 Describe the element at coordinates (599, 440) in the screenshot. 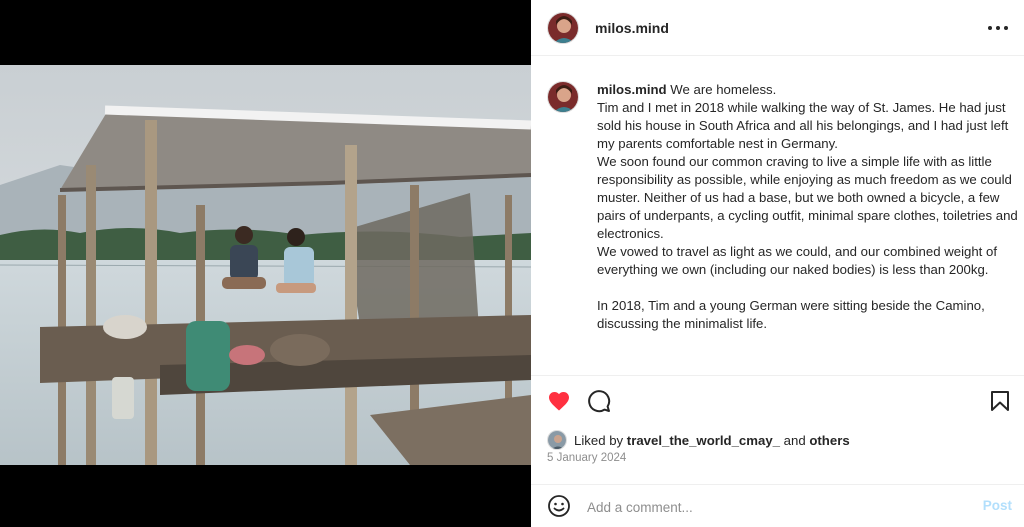

I see `likes-prefix: Liked by` at that location.